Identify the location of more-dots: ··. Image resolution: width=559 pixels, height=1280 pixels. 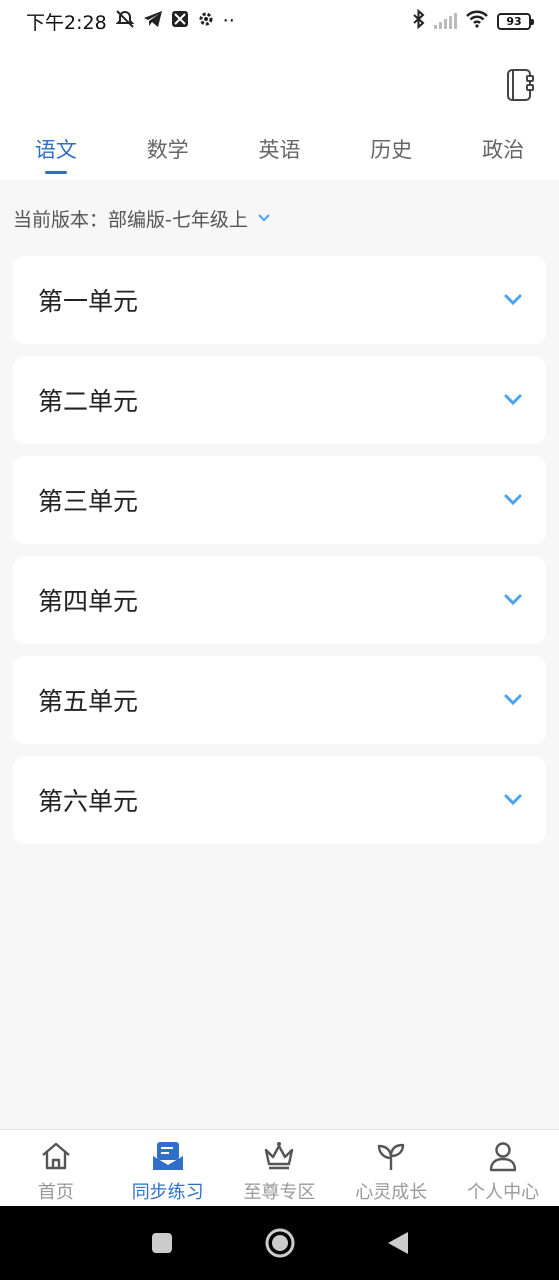
(228, 21).